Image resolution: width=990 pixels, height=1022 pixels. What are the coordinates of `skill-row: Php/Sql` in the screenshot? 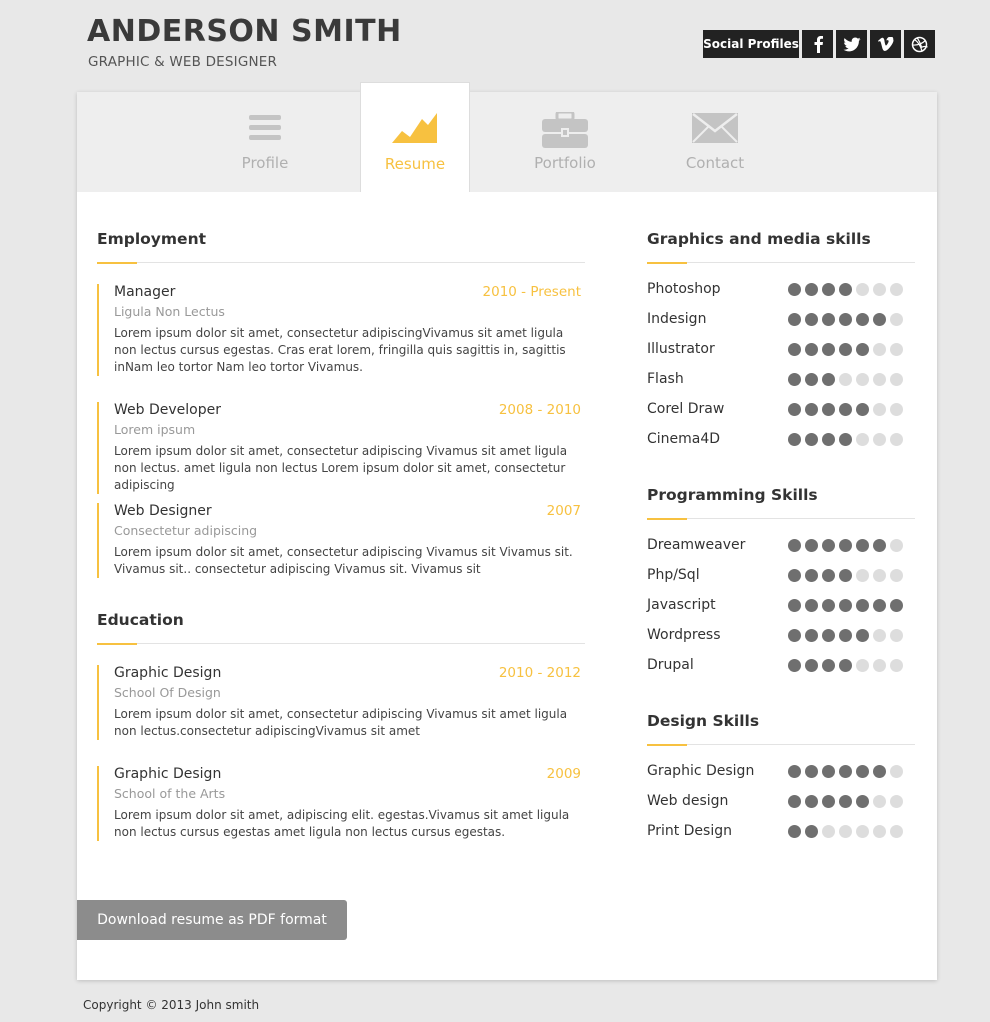 It's located at (782, 577).